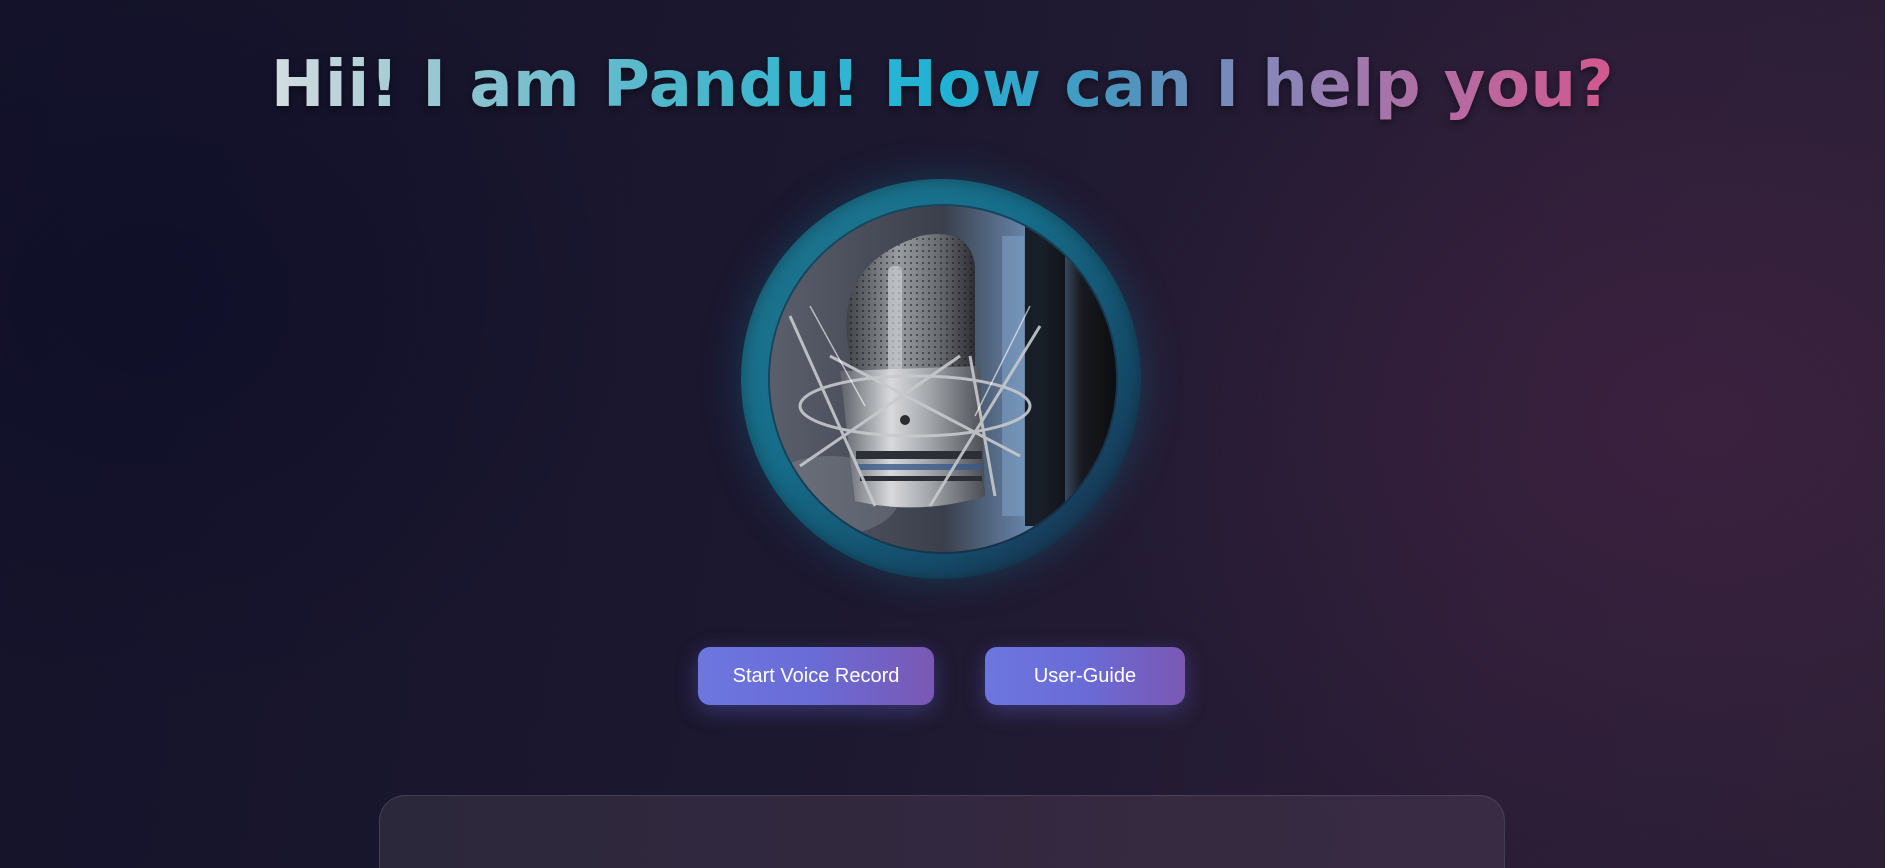 This screenshot has width=1885, height=868. What do you see at coordinates (942, 831) in the screenshot?
I see `response-panel` at bounding box center [942, 831].